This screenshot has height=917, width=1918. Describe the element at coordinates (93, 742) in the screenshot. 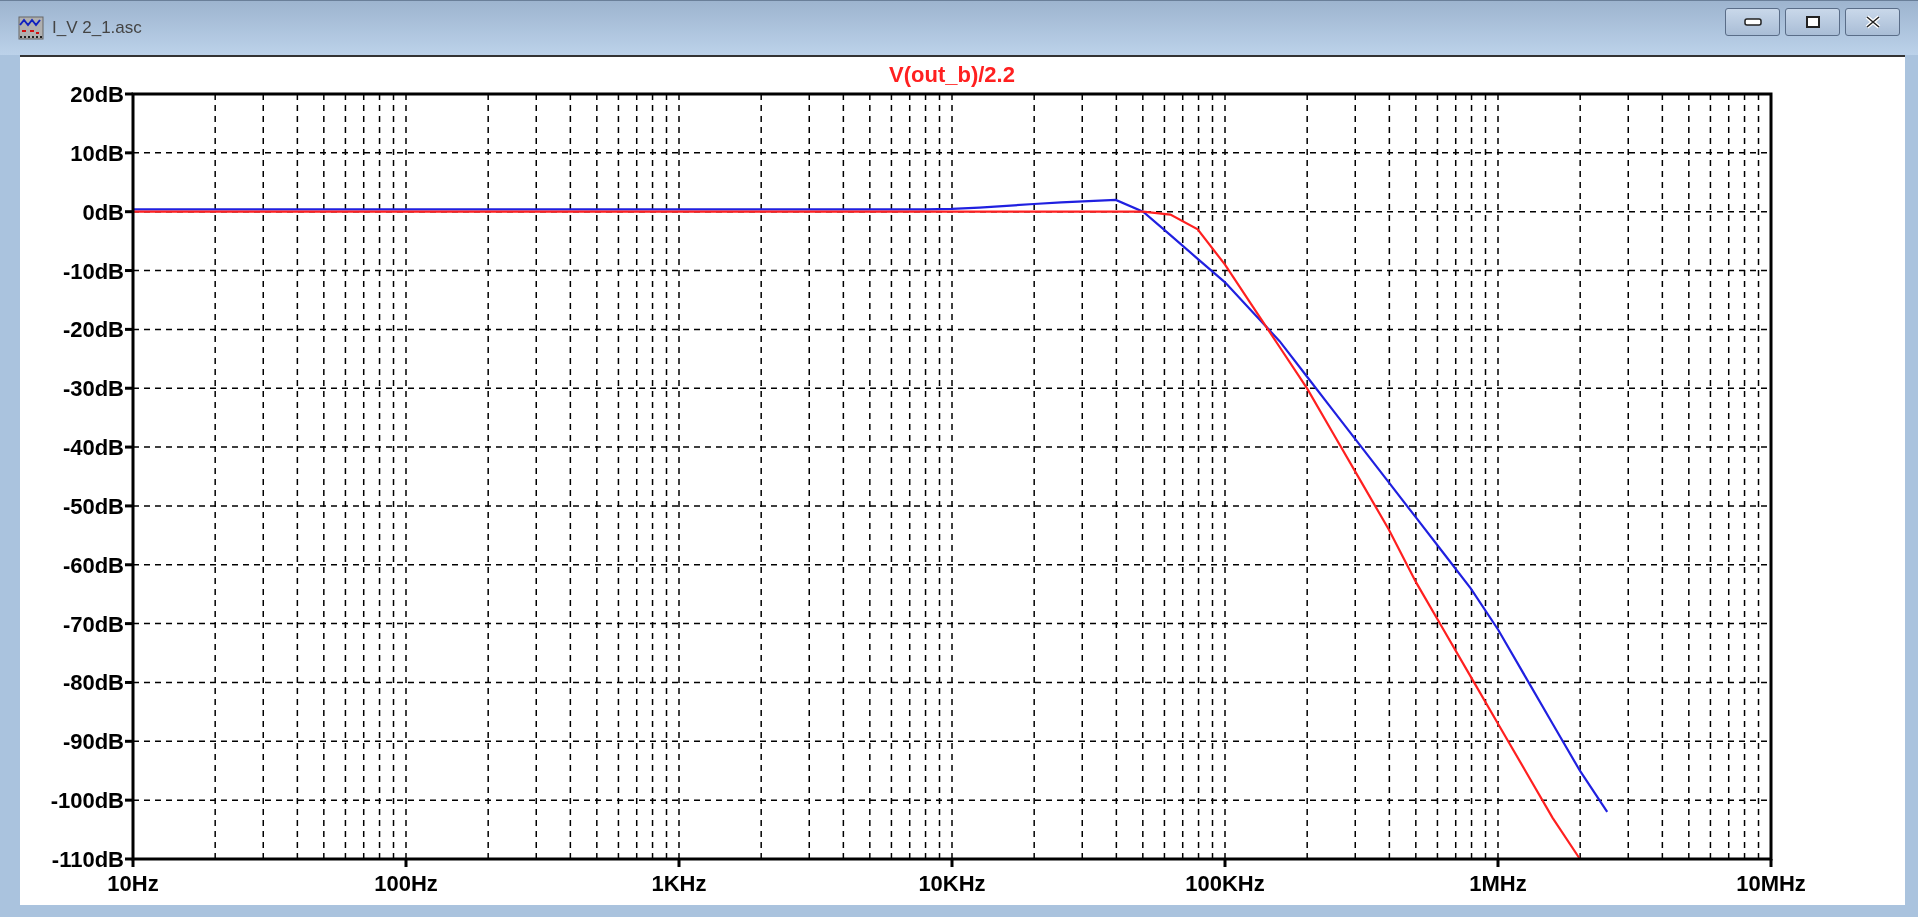

I see `y-axis-label: -90dB` at that location.